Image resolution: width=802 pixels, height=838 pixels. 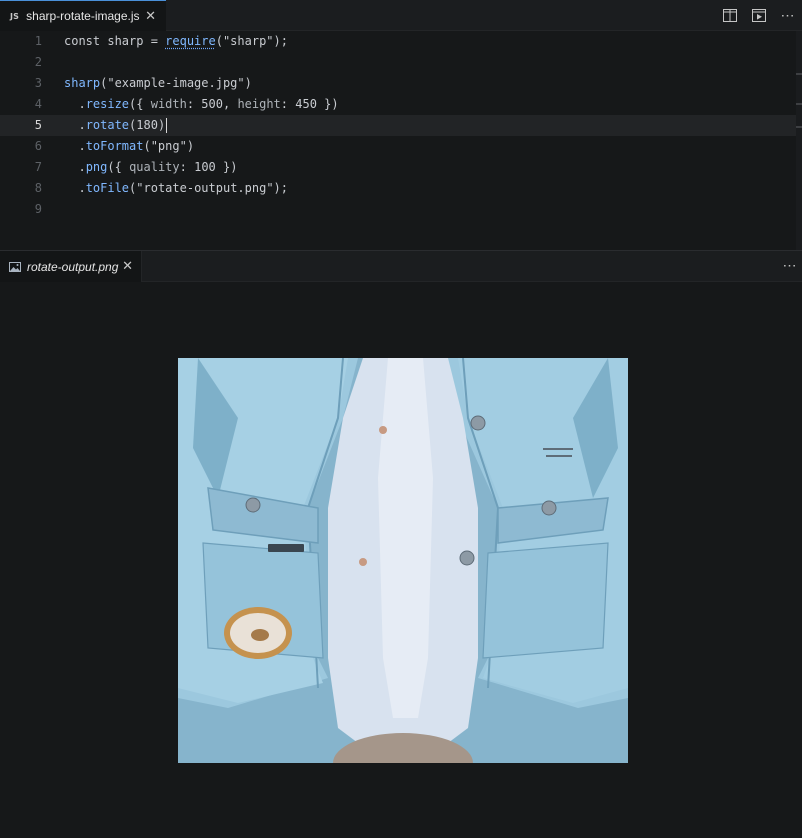 I want to click on tab-label: sharp-rotate-image.js, so click(x=83, y=16).